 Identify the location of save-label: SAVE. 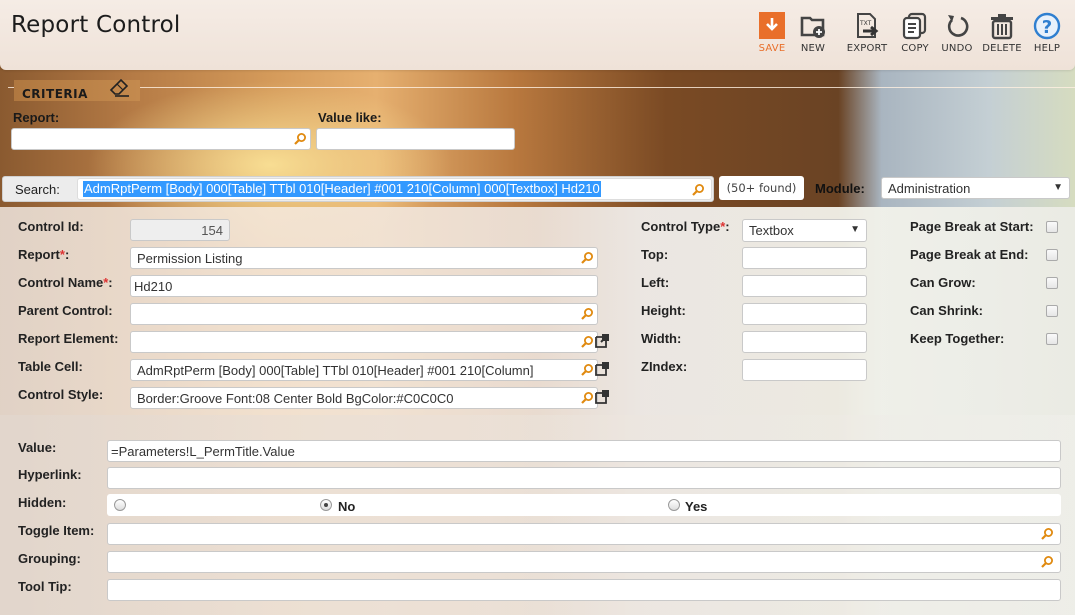
(772, 48).